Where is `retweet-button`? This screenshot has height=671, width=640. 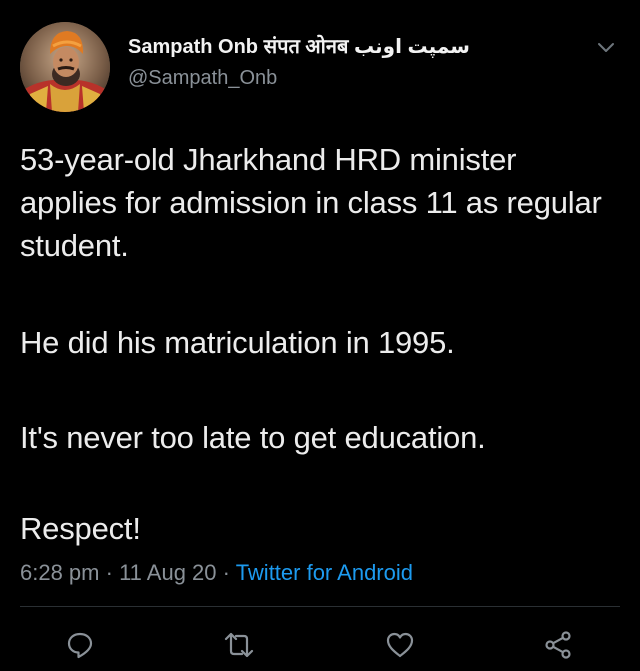 retweet-button is located at coordinates (239, 645).